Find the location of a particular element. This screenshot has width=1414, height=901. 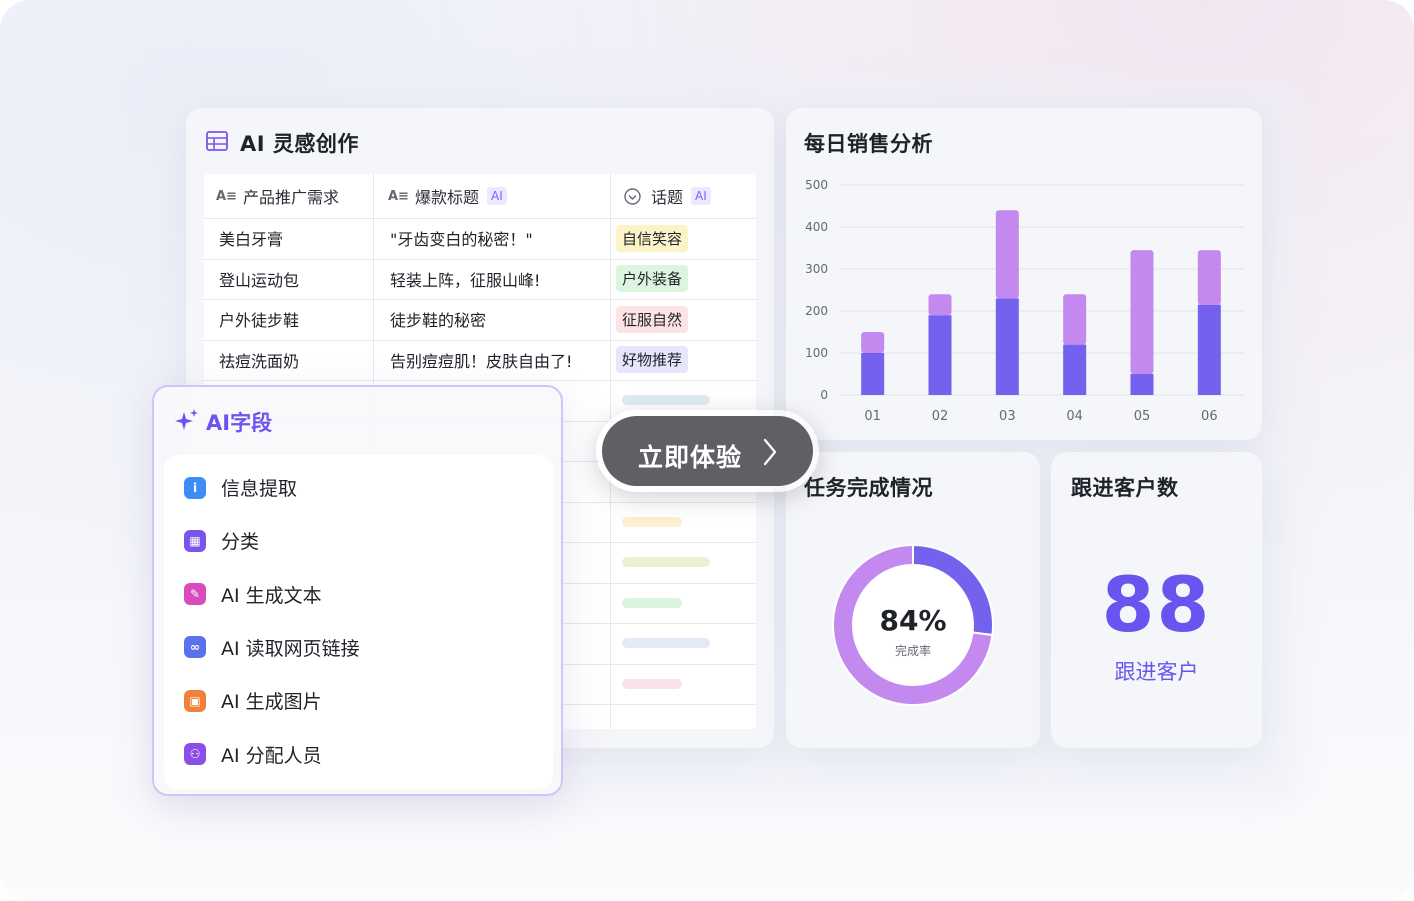

x-tick-label: 04 is located at coordinates (1074, 416).